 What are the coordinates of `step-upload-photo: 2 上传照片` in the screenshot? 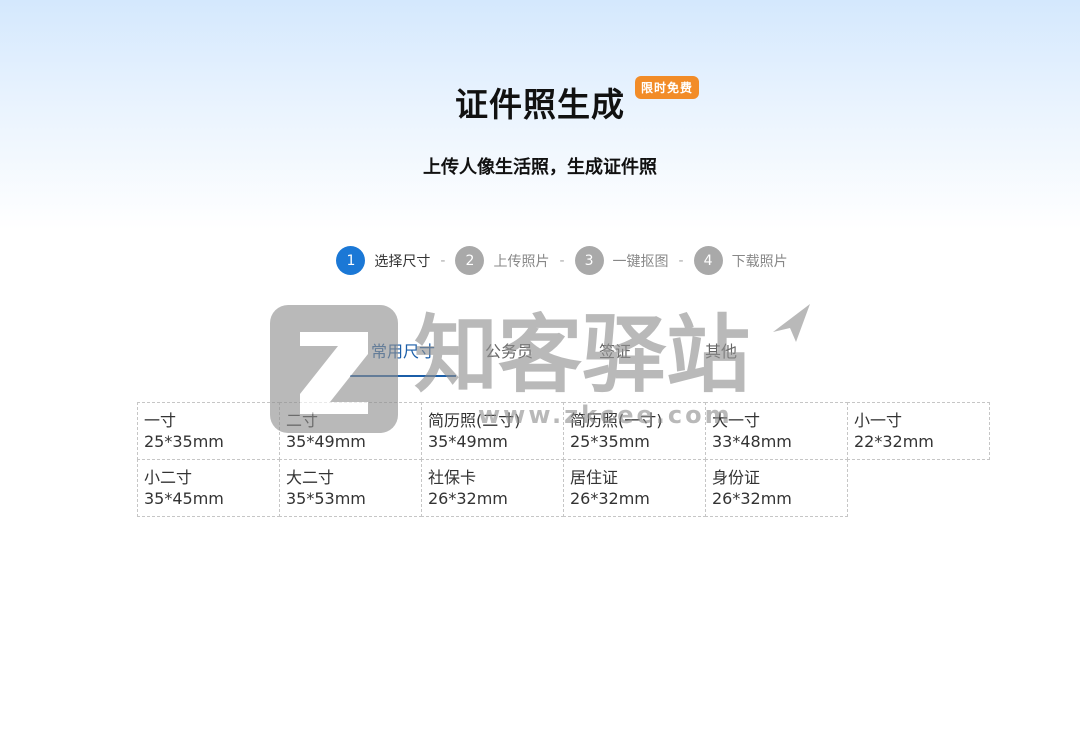 It's located at (502, 260).